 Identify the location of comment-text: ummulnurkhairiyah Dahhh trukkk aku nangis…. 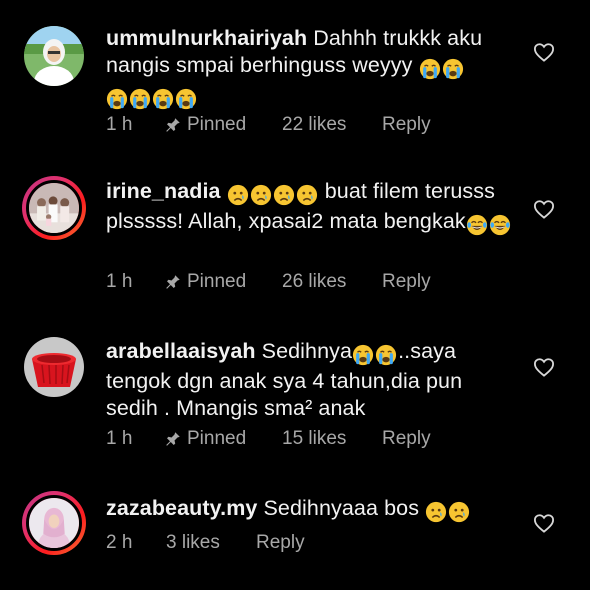
(310, 68).